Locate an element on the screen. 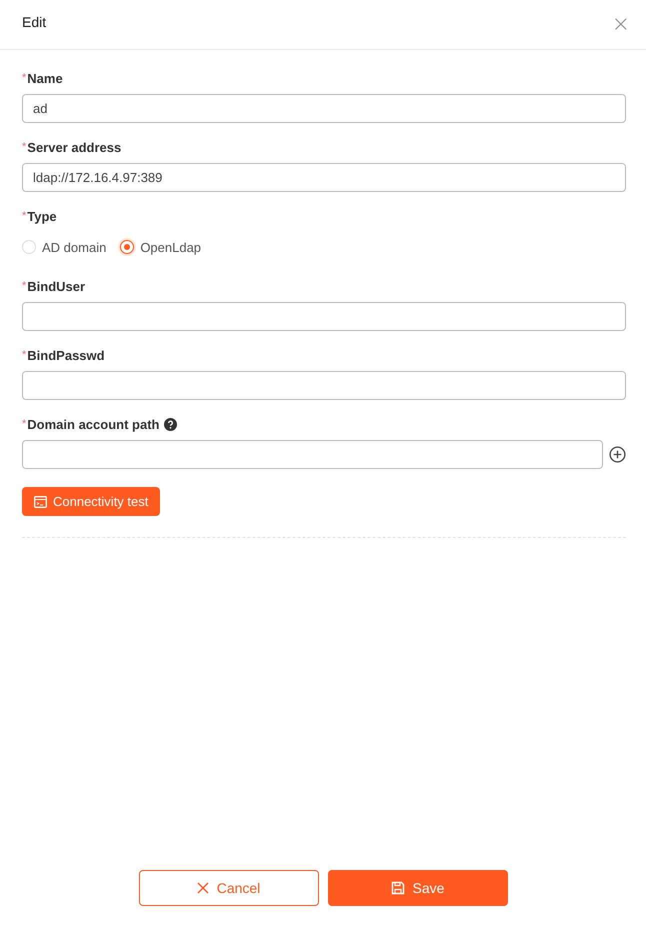 The image size is (646, 928). input-field: ldap://172.16.4.97:389 is located at coordinates (324, 177).